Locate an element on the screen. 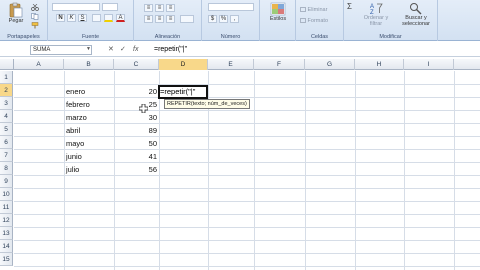 Image resolution: width=480 pixels, height=270 pixels. cell-b7: junio is located at coordinates (74, 156).